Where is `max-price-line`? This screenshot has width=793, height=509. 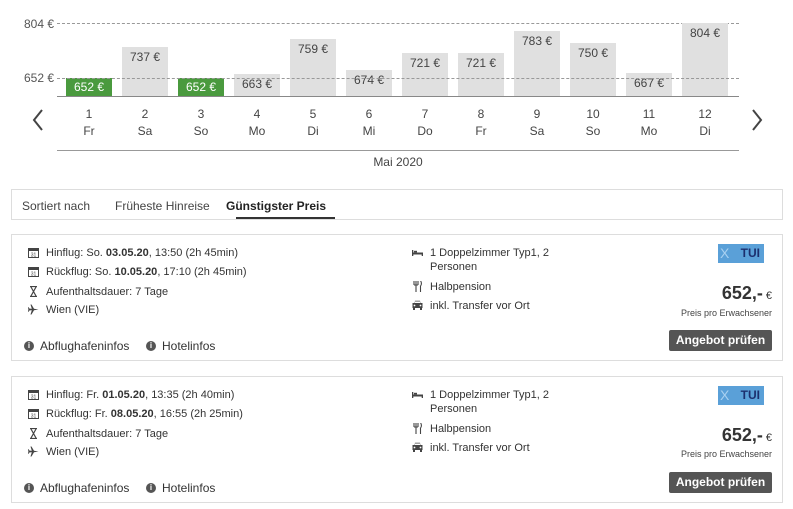 max-price-line is located at coordinates (398, 23).